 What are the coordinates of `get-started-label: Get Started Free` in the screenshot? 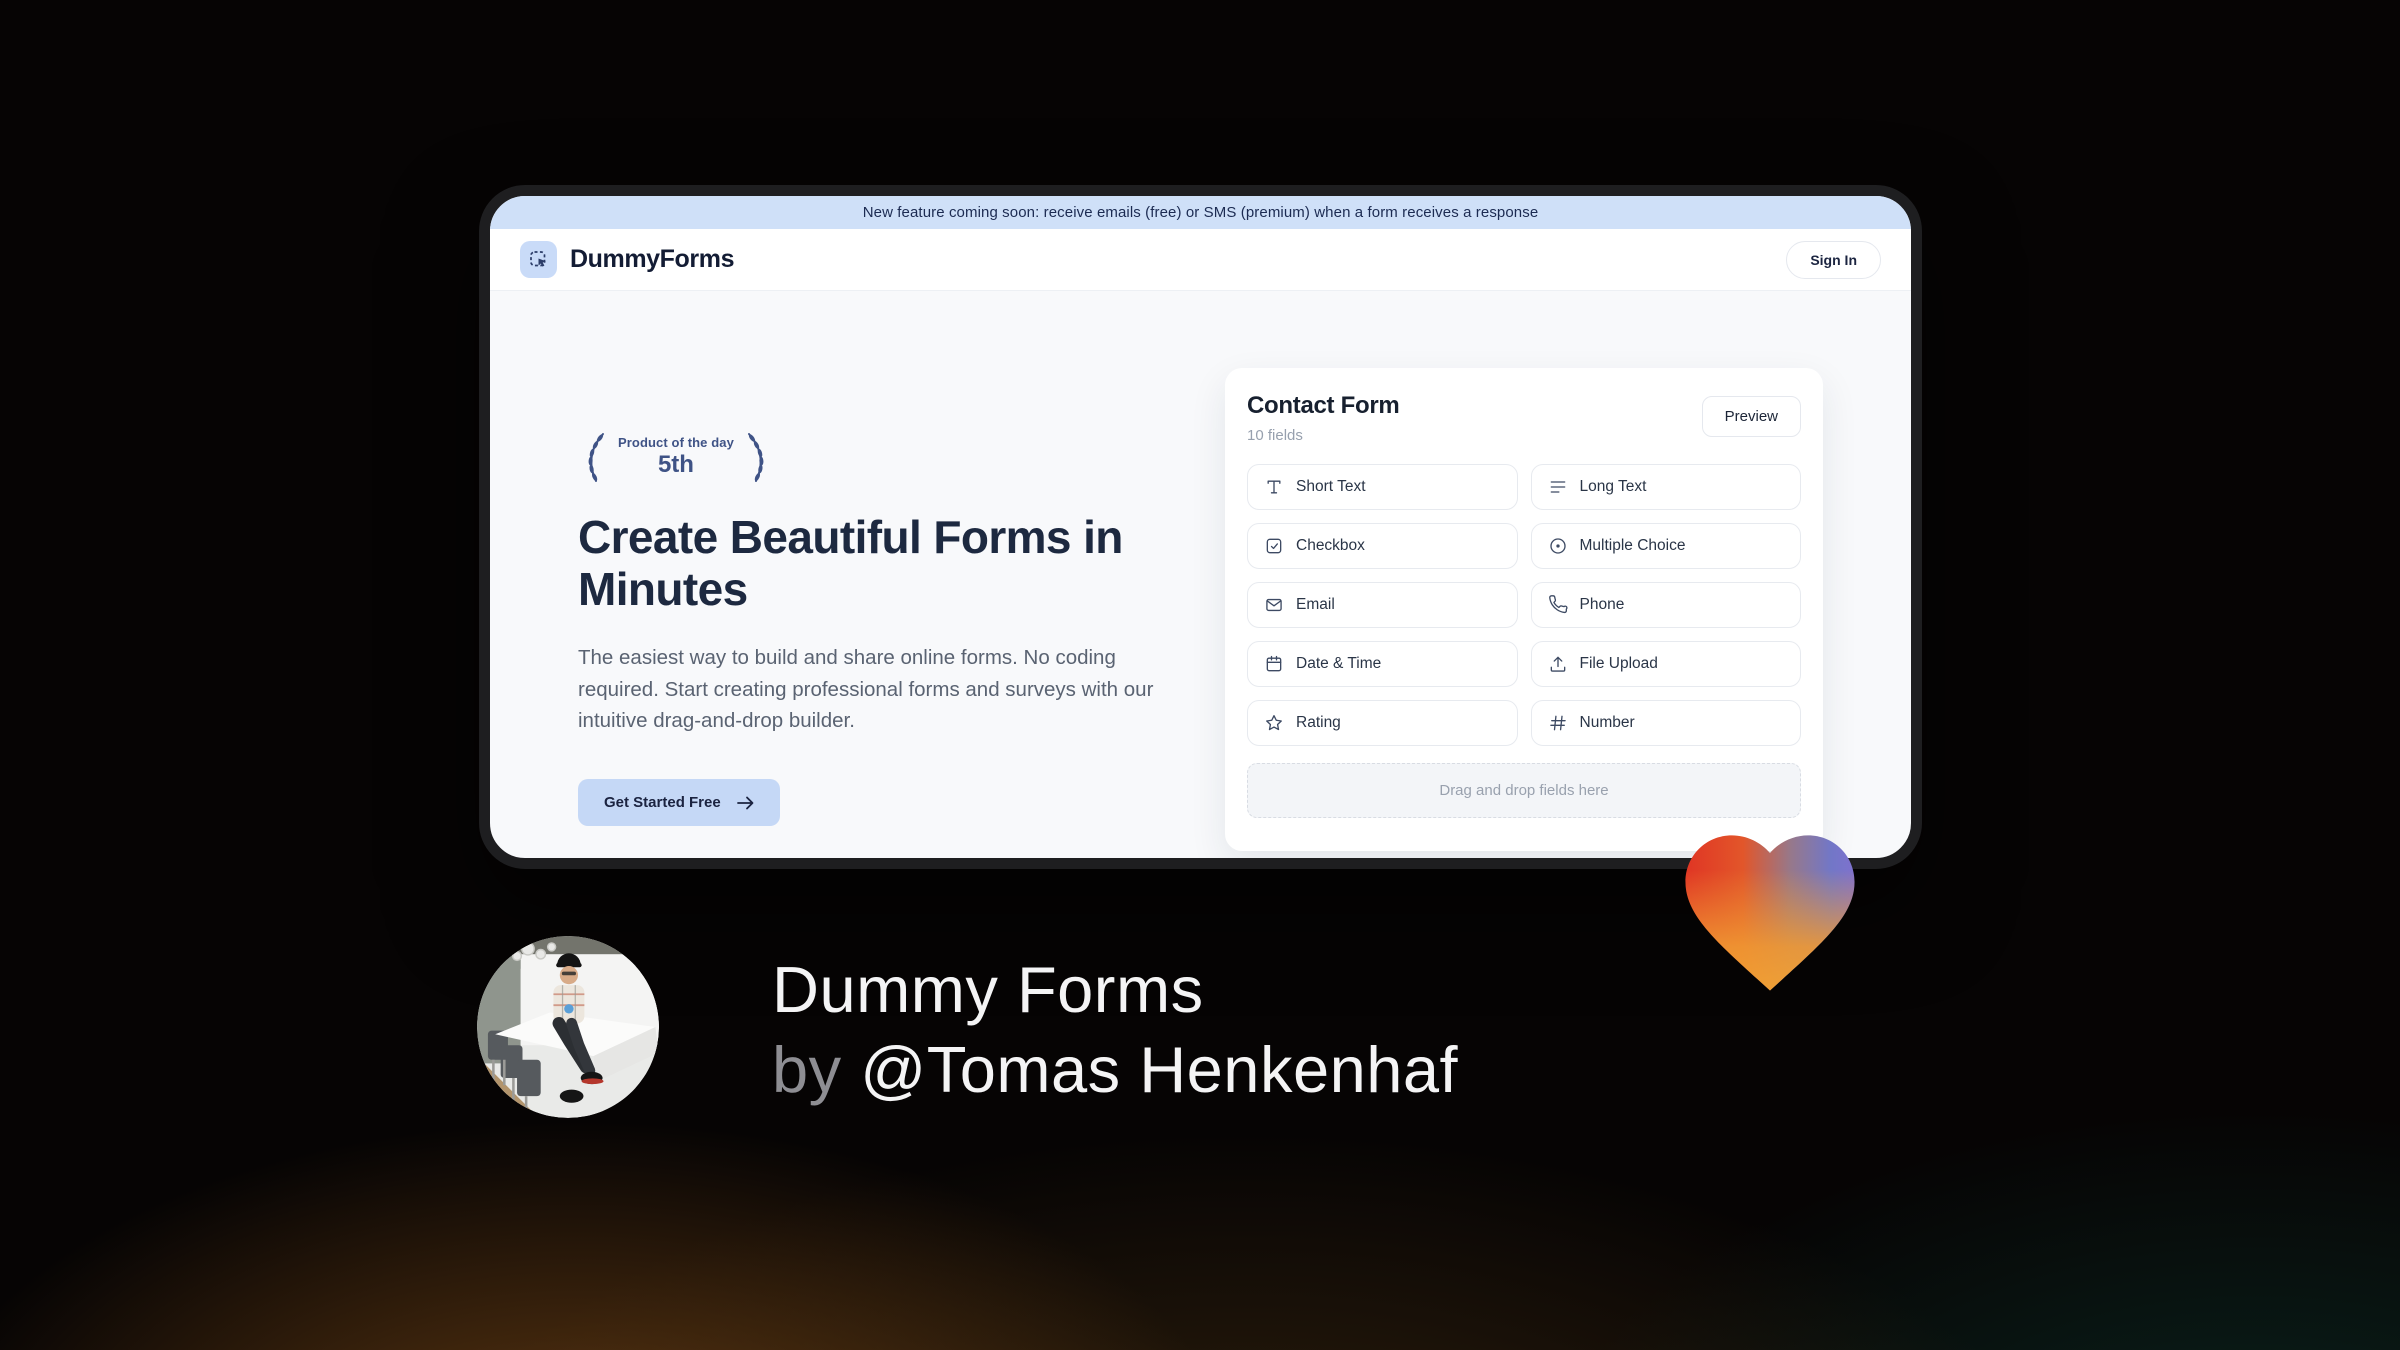 It's located at (662, 803).